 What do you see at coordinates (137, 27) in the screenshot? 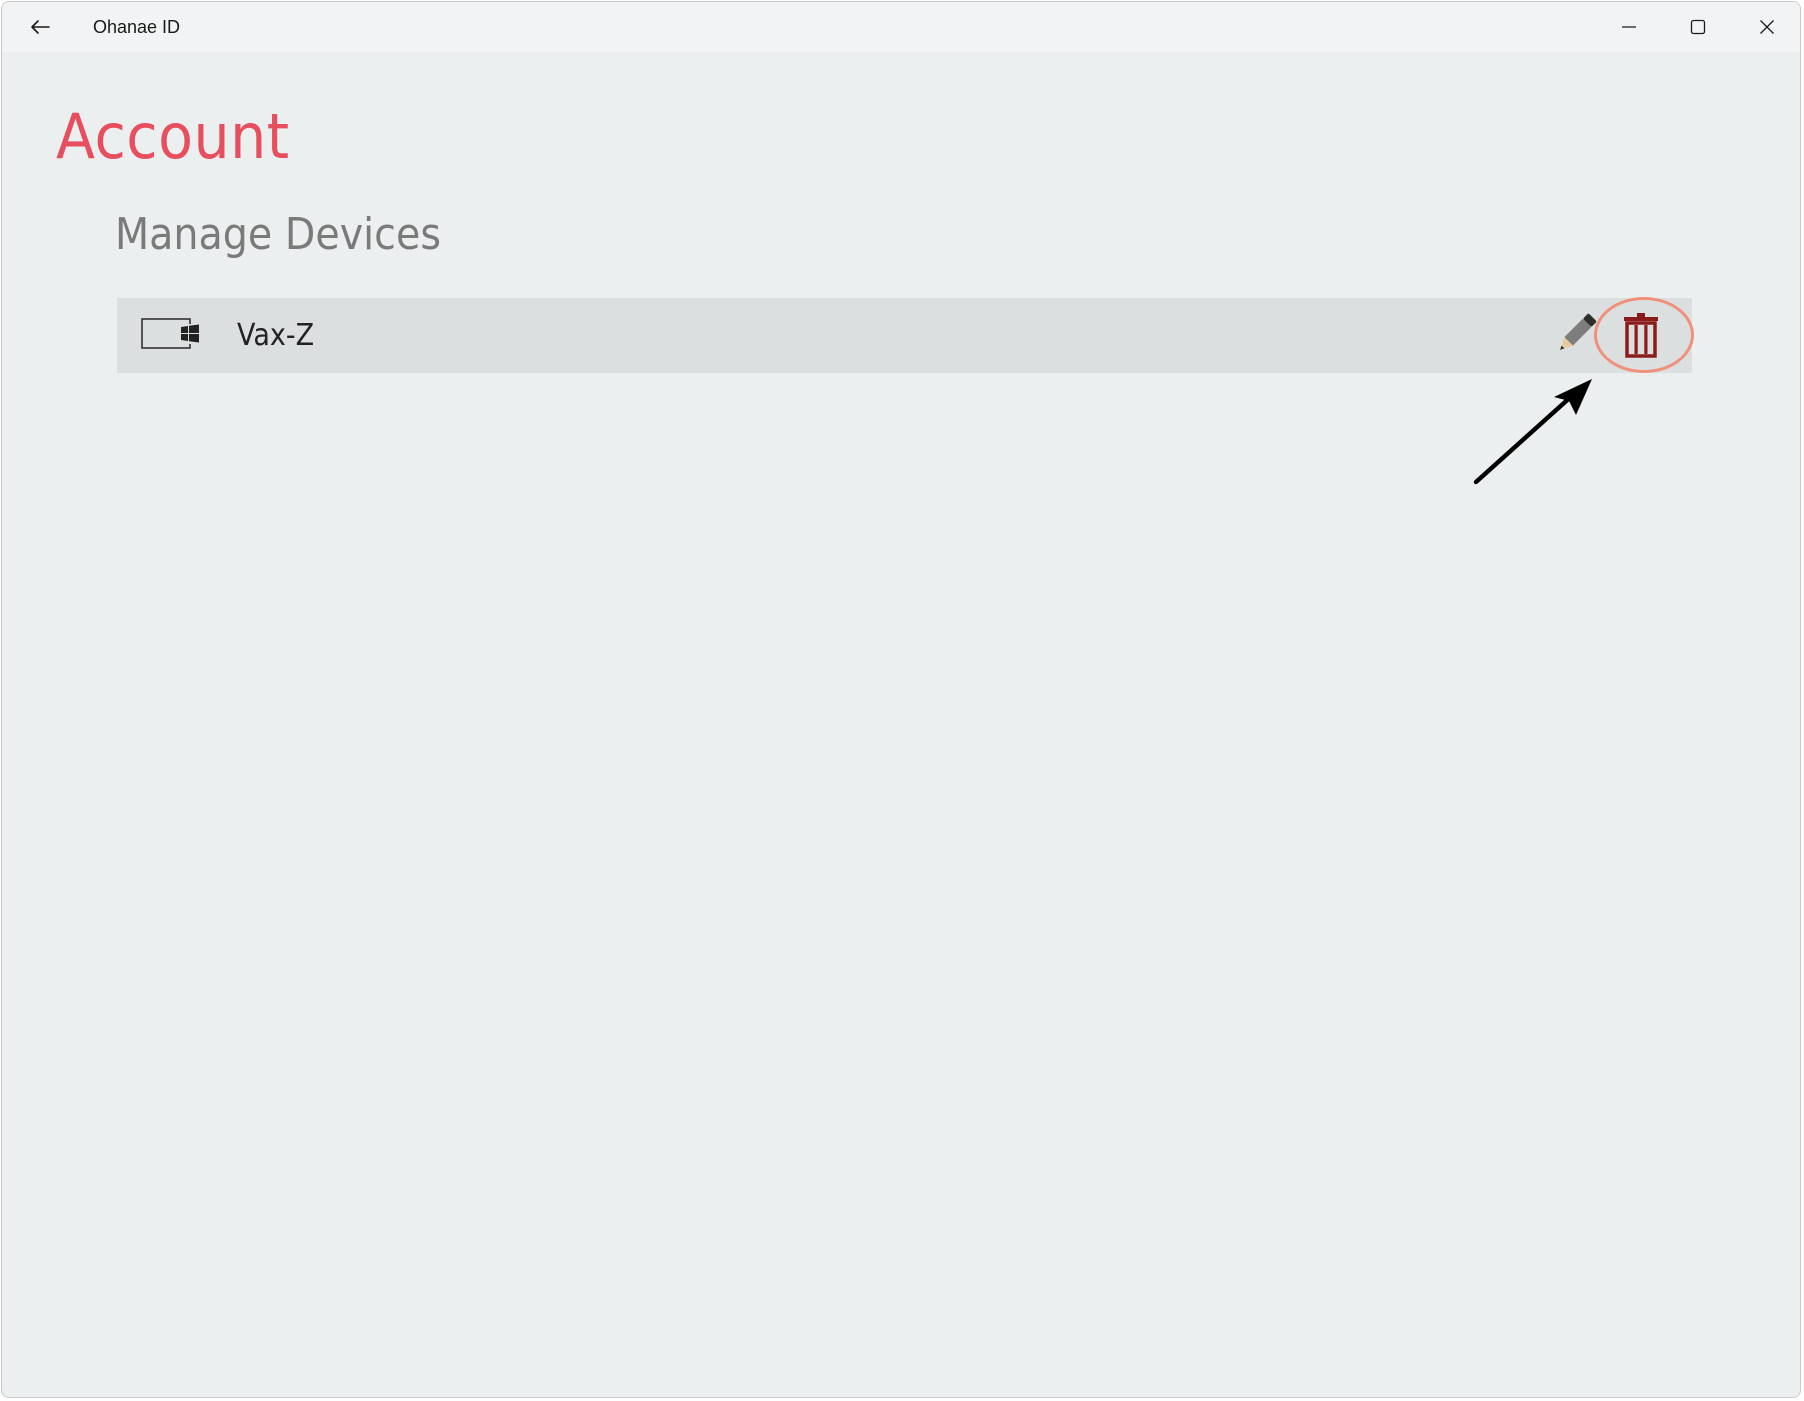
I see `app-title: Ohanae ID` at bounding box center [137, 27].